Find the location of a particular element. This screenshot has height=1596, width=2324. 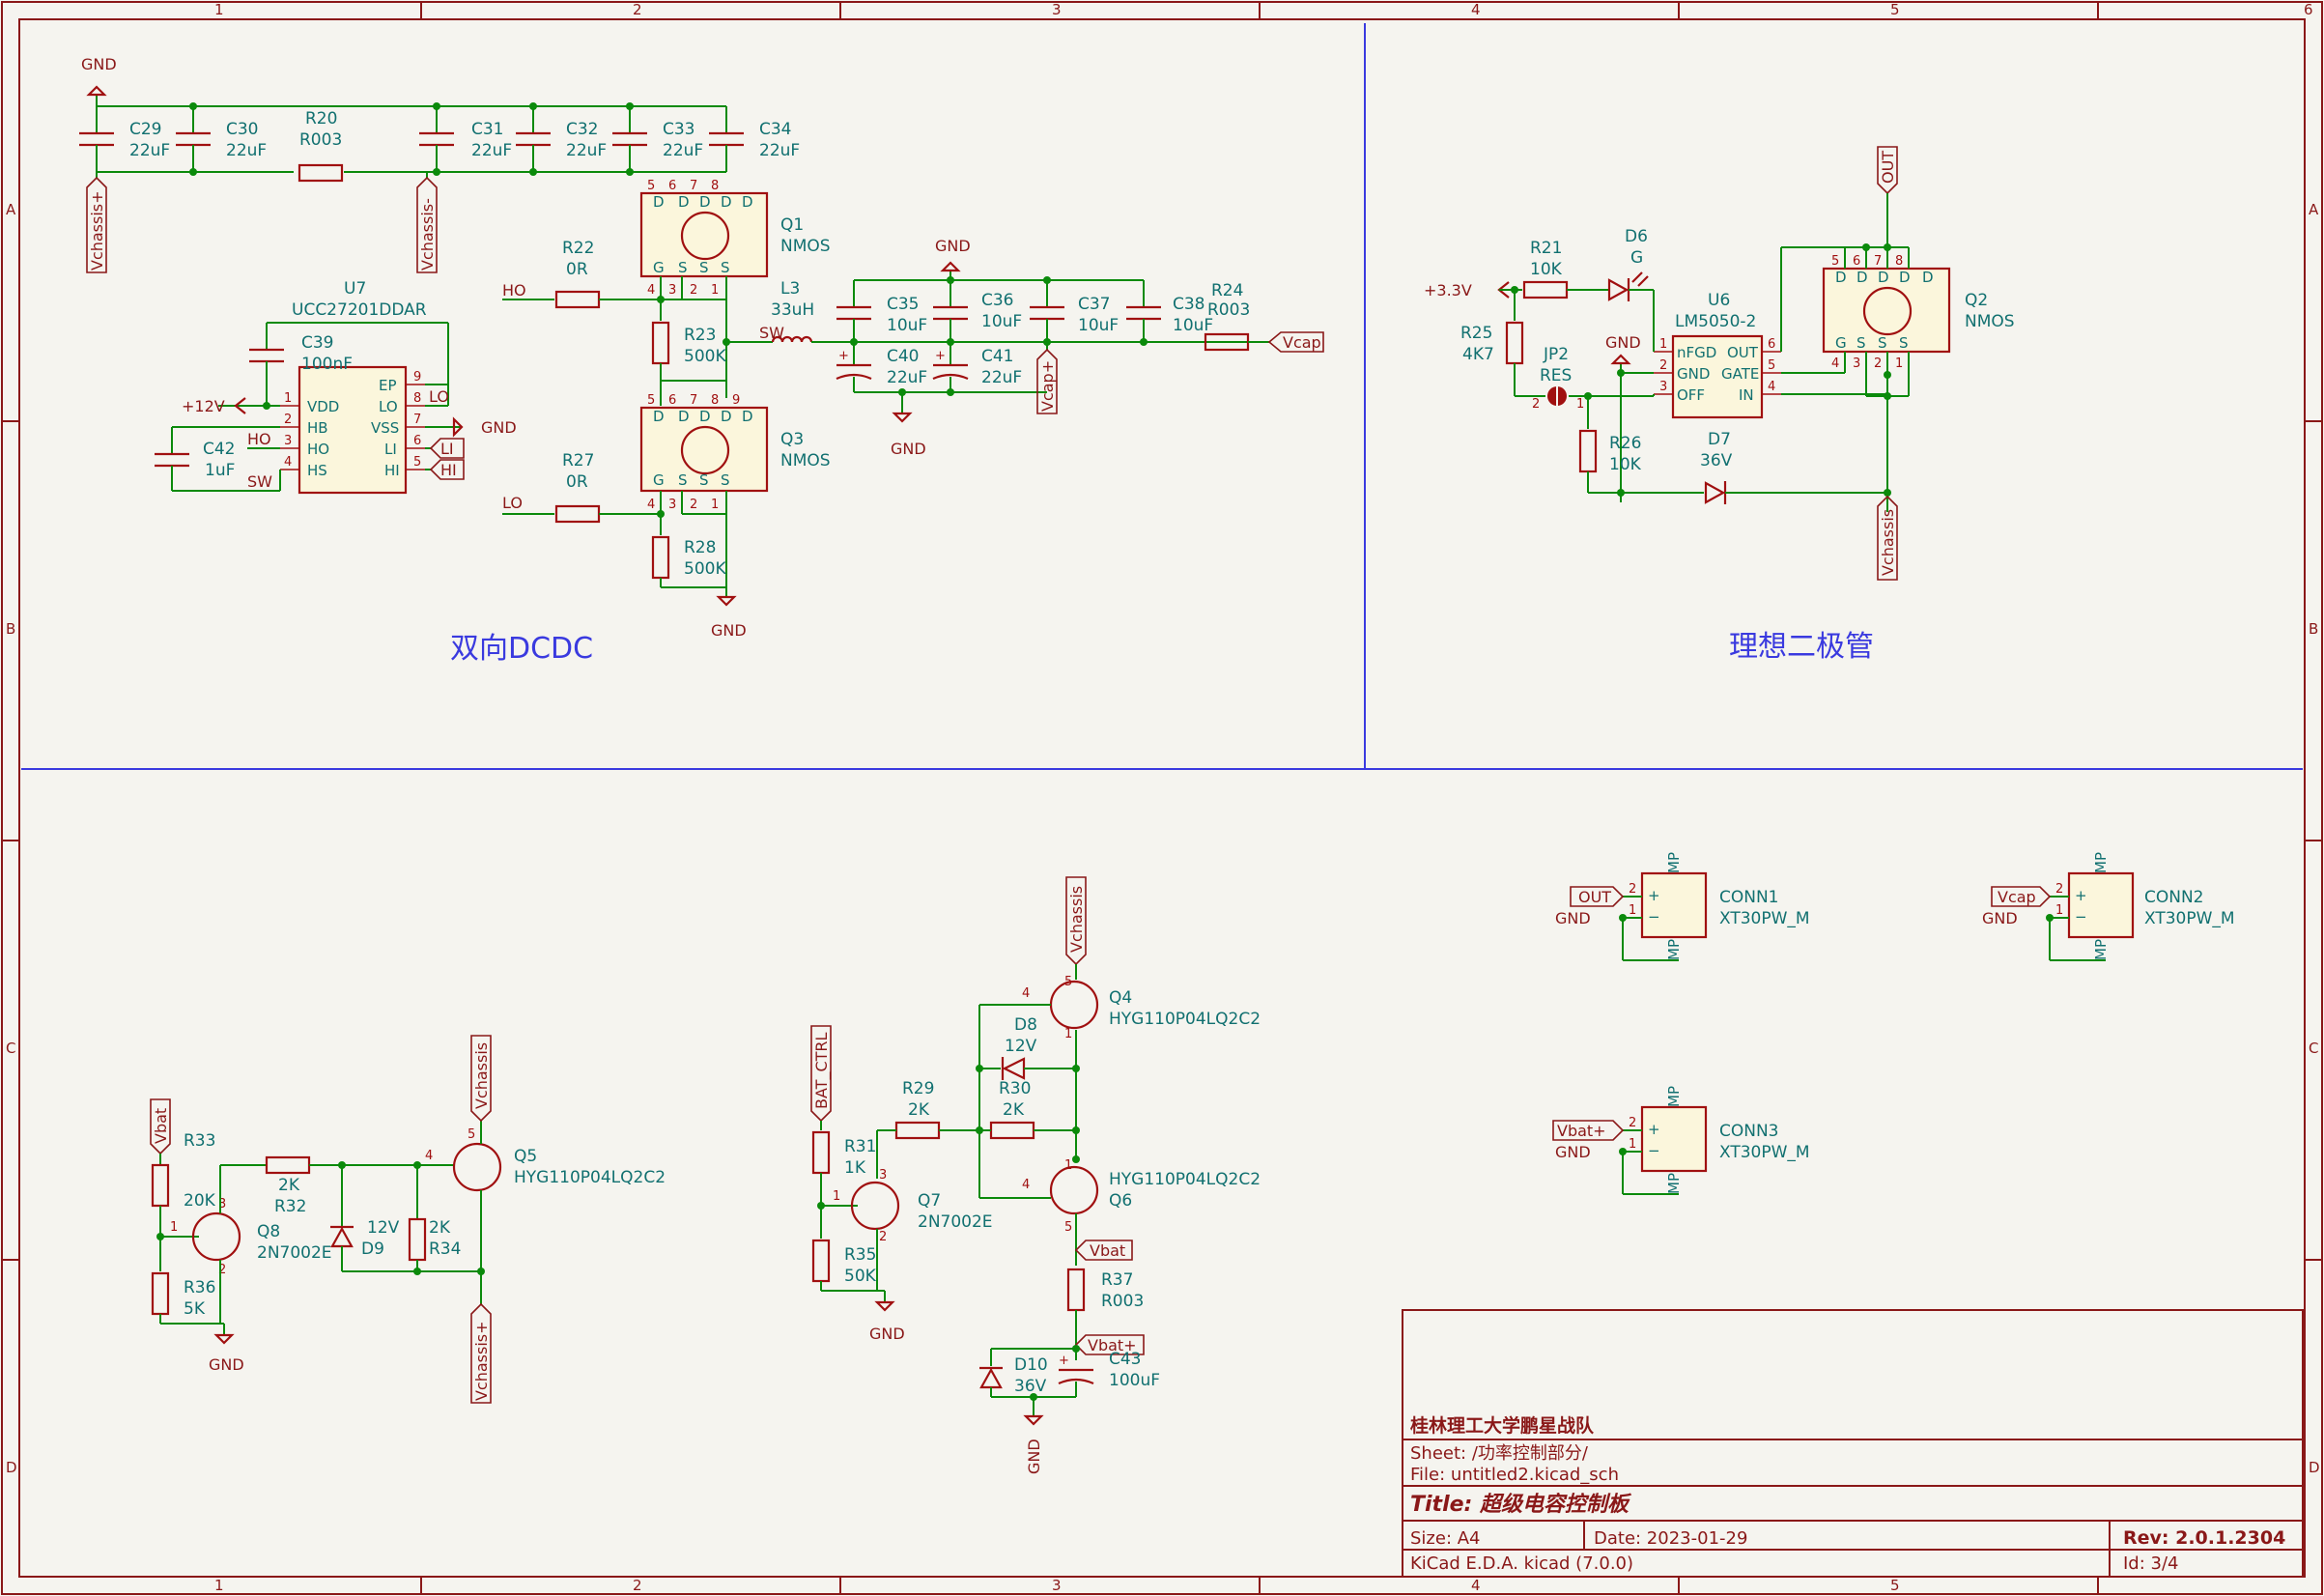

val-c35: 10uF is located at coordinates (907, 325).